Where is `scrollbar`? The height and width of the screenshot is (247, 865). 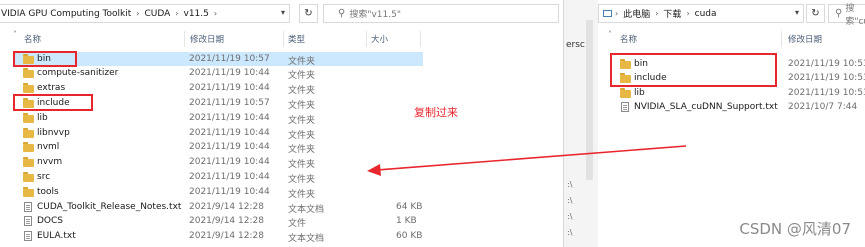 scrollbar is located at coordinates (589, 100).